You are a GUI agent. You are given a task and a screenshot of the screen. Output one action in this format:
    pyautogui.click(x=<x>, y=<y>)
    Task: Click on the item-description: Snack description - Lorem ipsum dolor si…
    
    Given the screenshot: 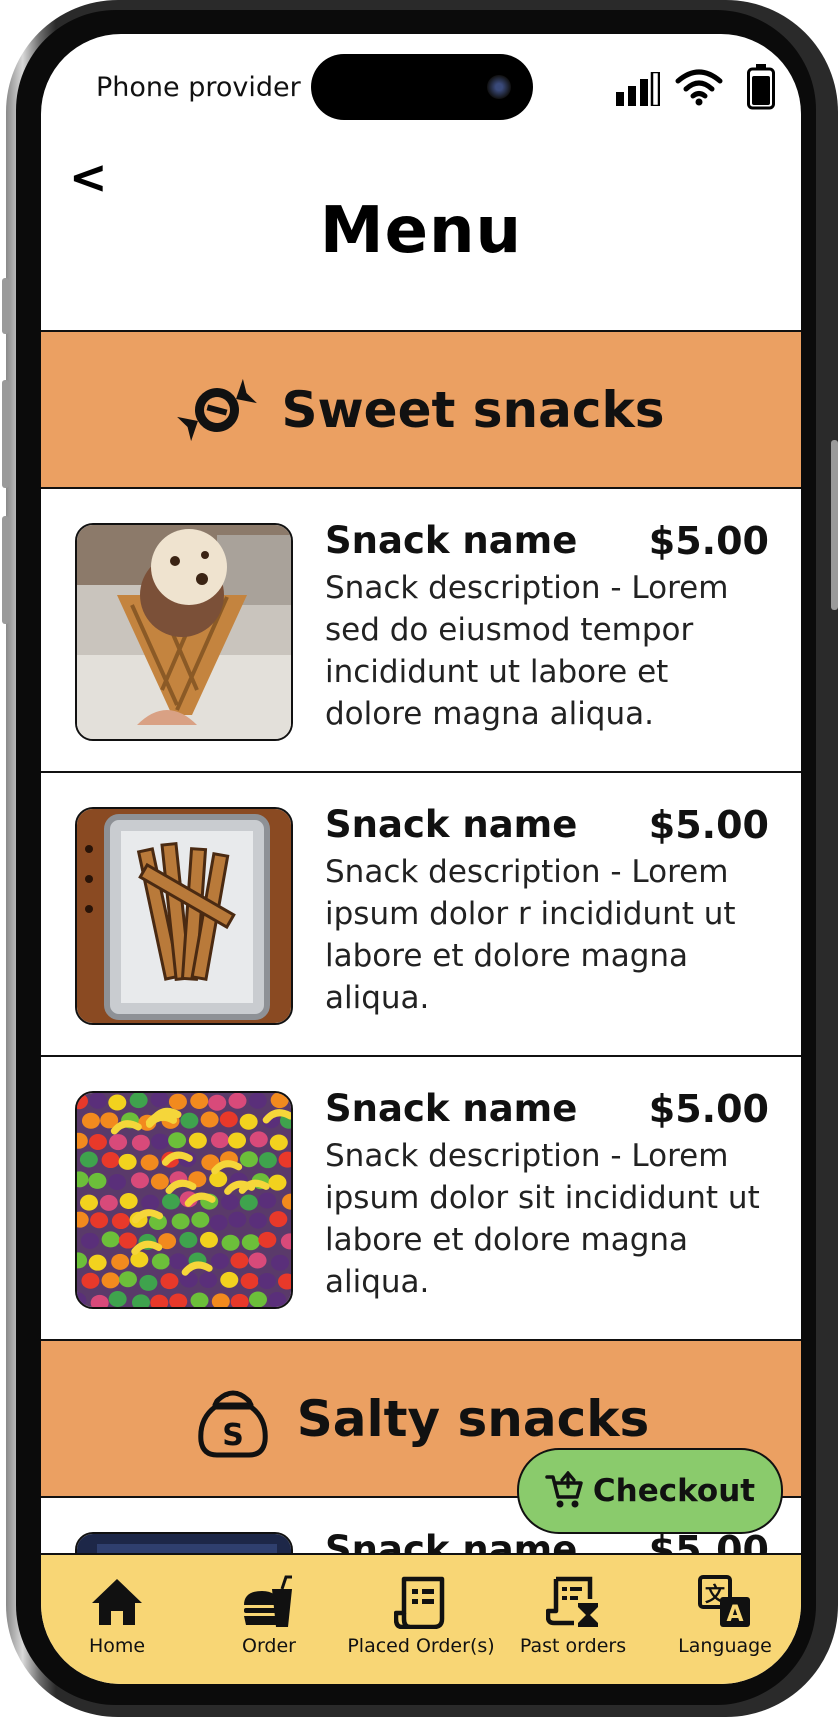 What is the action you would take?
    pyautogui.click(x=542, y=1219)
    